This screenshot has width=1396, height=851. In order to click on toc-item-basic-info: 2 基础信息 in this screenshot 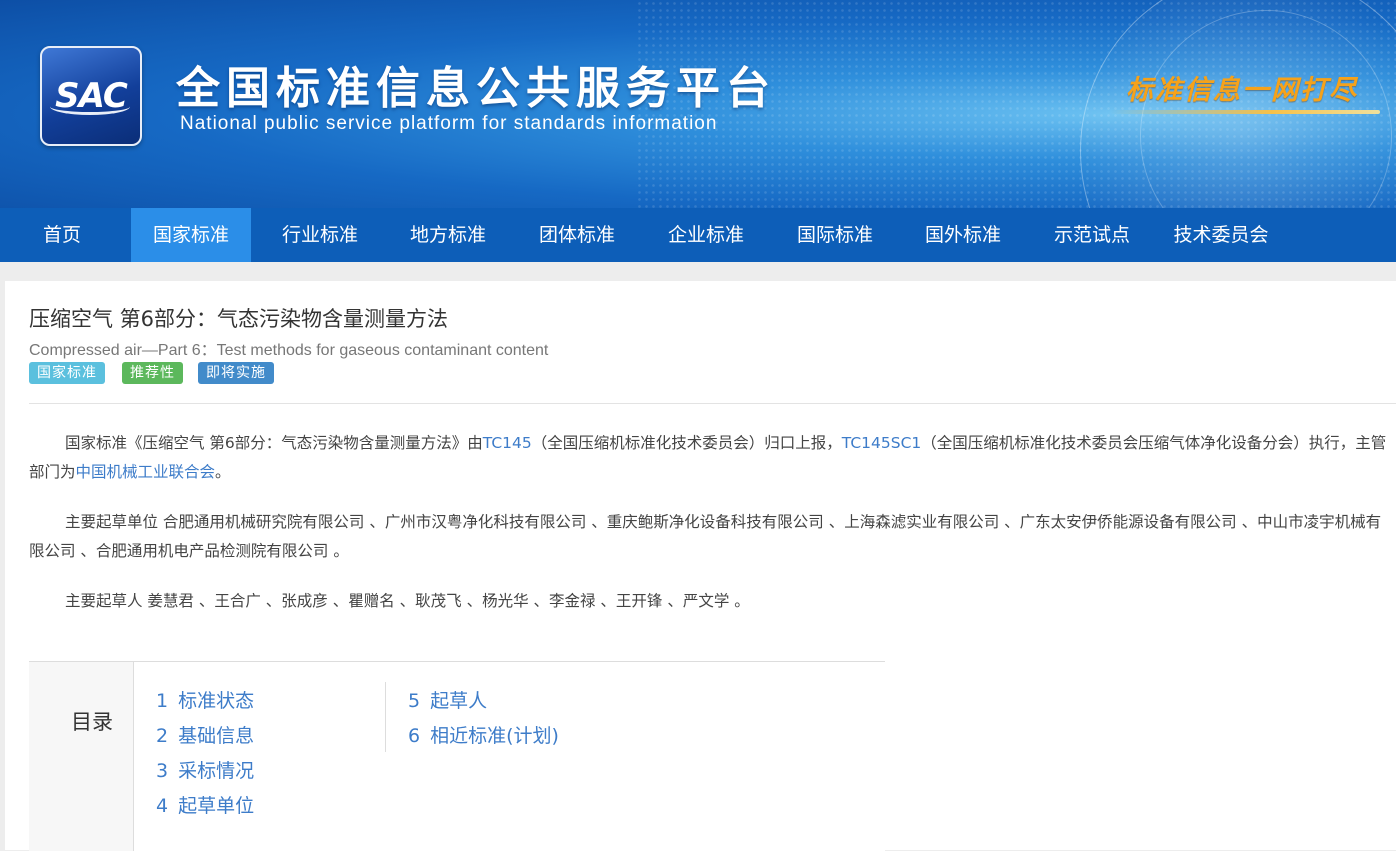, I will do `click(205, 734)`.